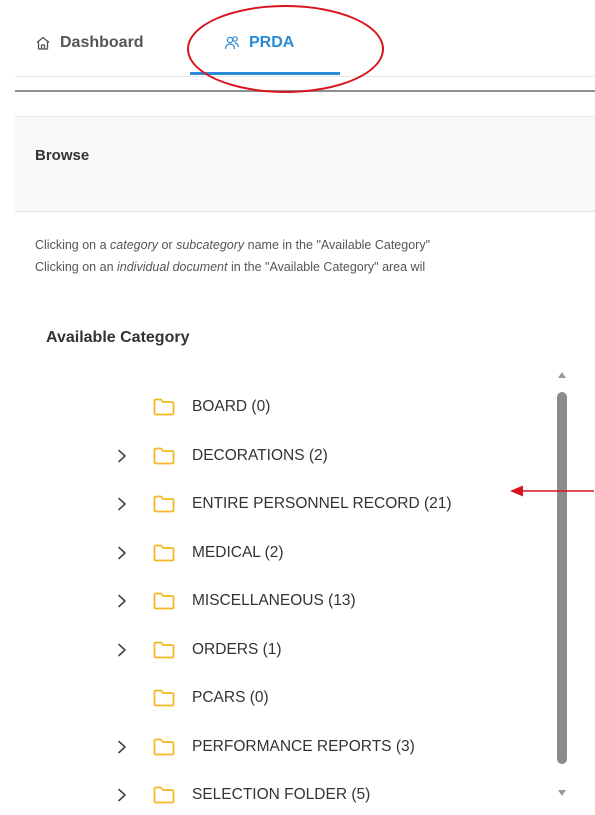 The width and height of the screenshot is (595, 815). Describe the element at coordinates (270, 698) in the screenshot. I see `category-row: PCARS (0)` at that location.